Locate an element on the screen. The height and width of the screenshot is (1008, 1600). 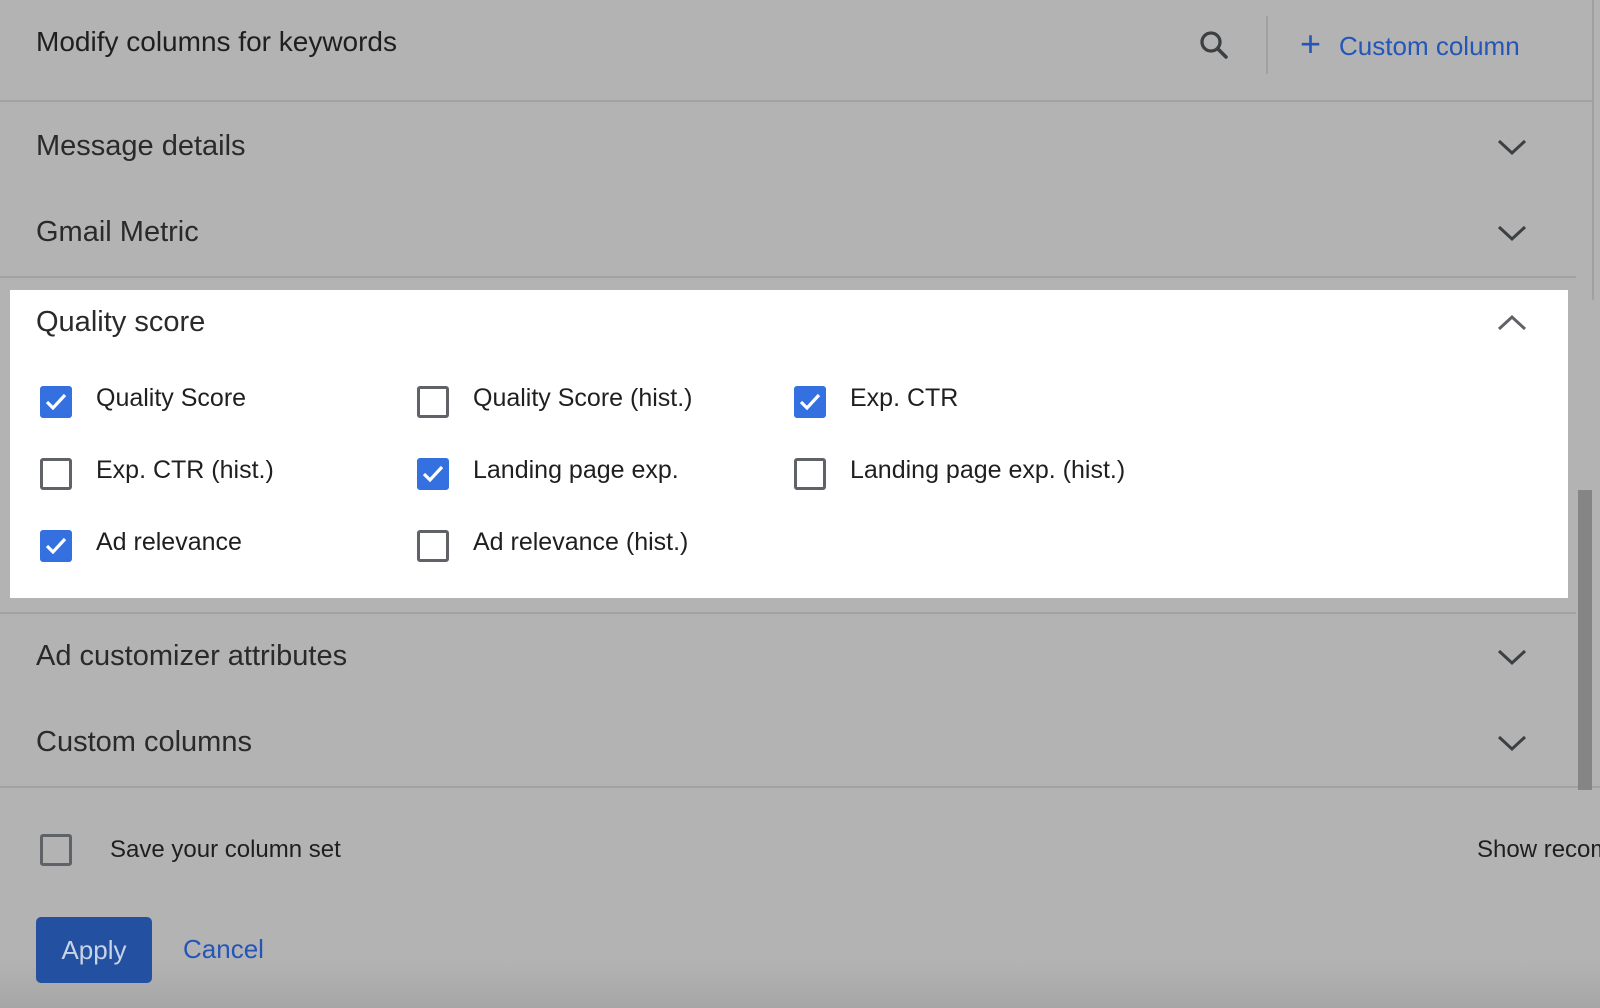
checkbox-label: Exp. CTR (hist.) is located at coordinates (185, 470).